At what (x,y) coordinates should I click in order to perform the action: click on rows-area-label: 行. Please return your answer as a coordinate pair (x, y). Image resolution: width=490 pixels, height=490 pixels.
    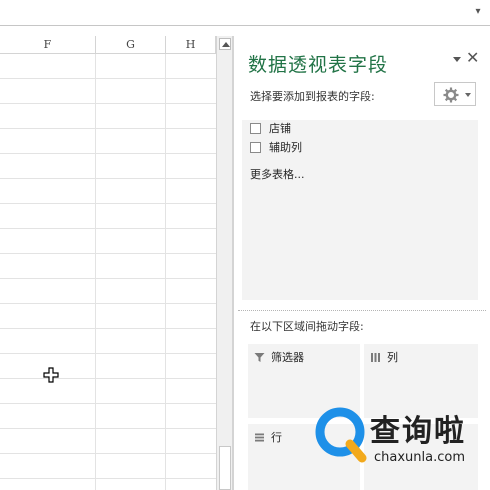
    Looking at the image, I should click on (276, 437).